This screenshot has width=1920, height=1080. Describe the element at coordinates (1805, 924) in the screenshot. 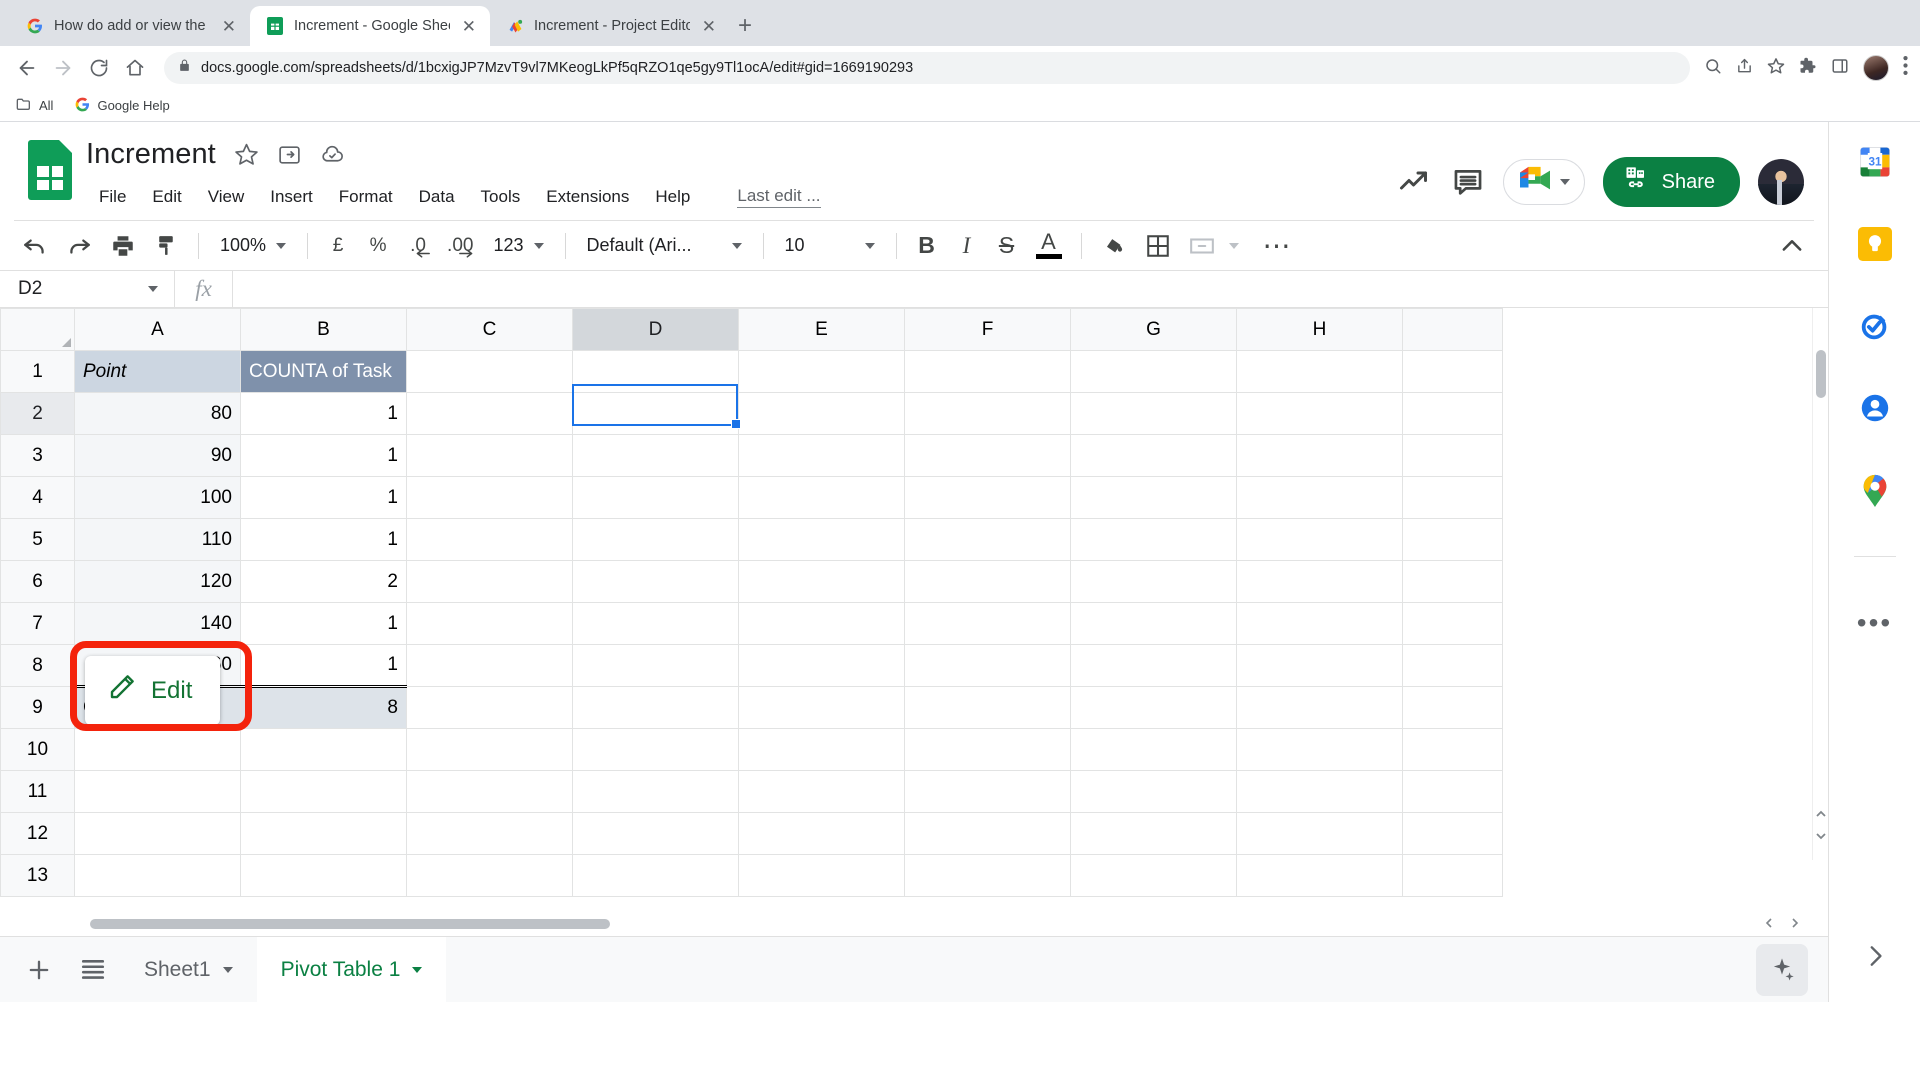

I see `scroll-right-arrow` at that location.